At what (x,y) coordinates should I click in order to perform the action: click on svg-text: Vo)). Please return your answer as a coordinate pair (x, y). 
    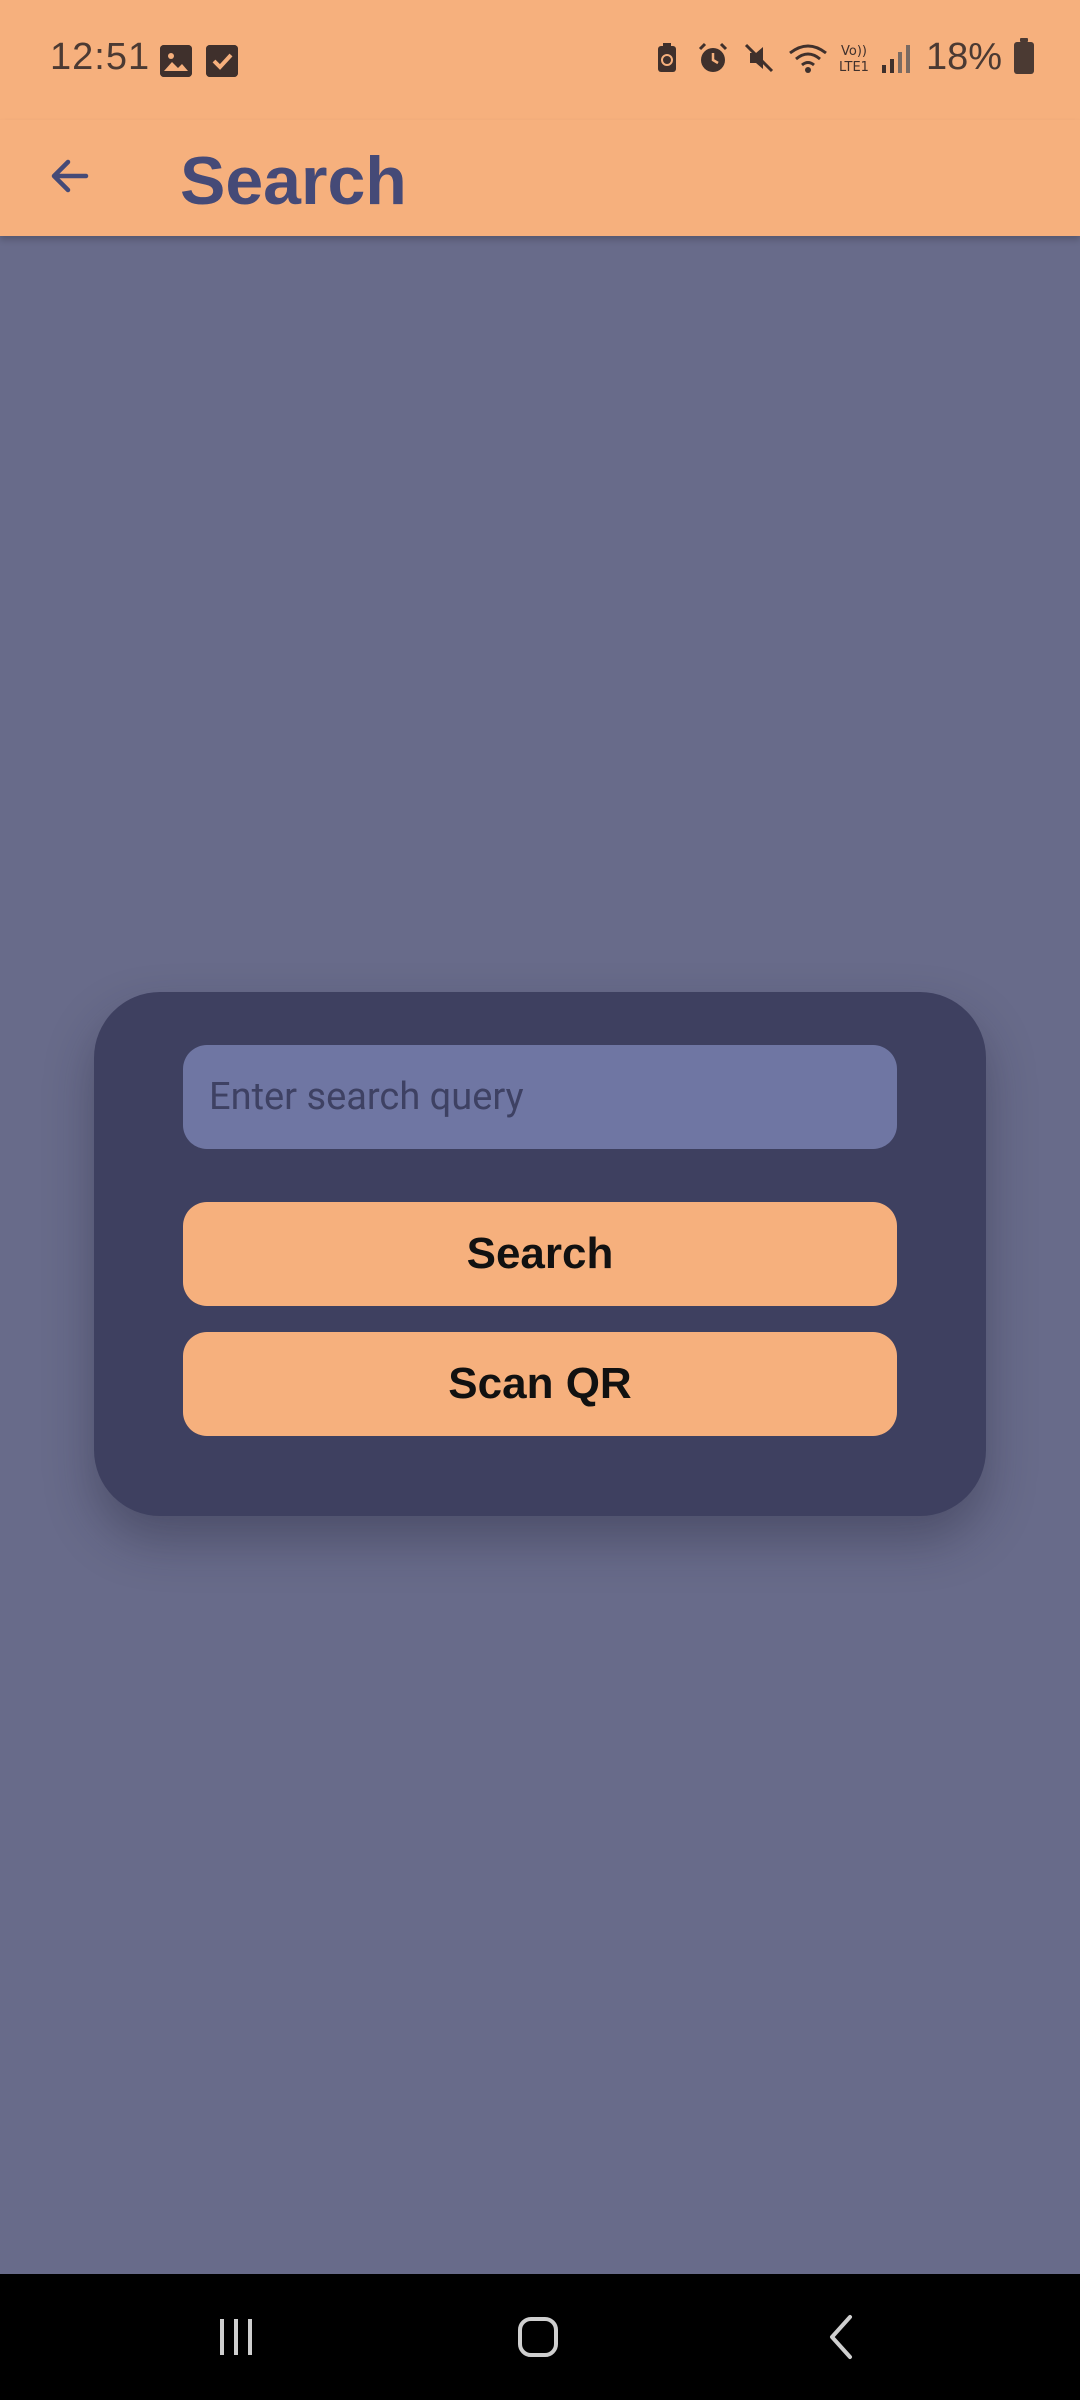
    Looking at the image, I should click on (854, 51).